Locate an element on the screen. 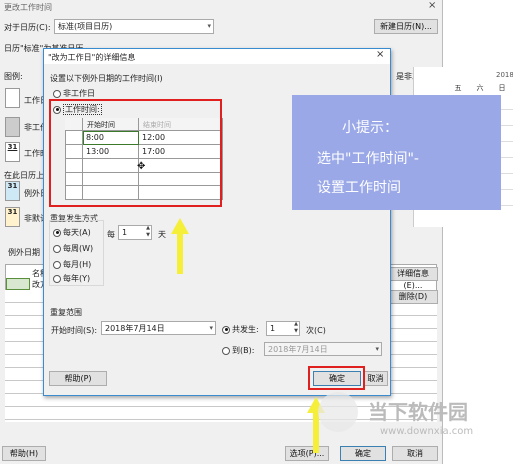  exceptions-tab: 例外日期 is located at coordinates (24, 252).